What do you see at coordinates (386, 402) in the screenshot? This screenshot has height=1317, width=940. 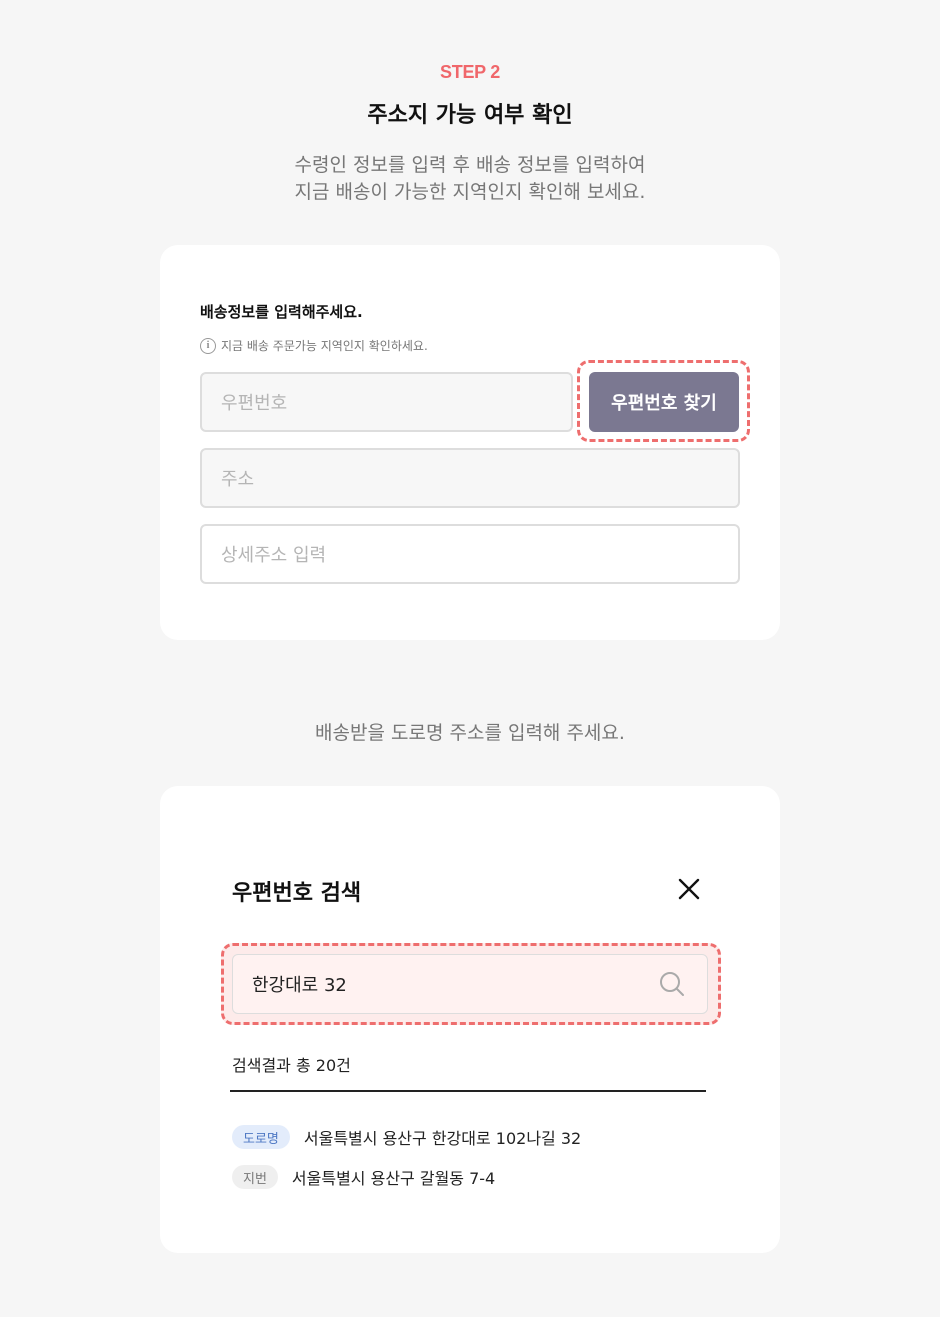 I see `zipcode-input: 우편번호` at bounding box center [386, 402].